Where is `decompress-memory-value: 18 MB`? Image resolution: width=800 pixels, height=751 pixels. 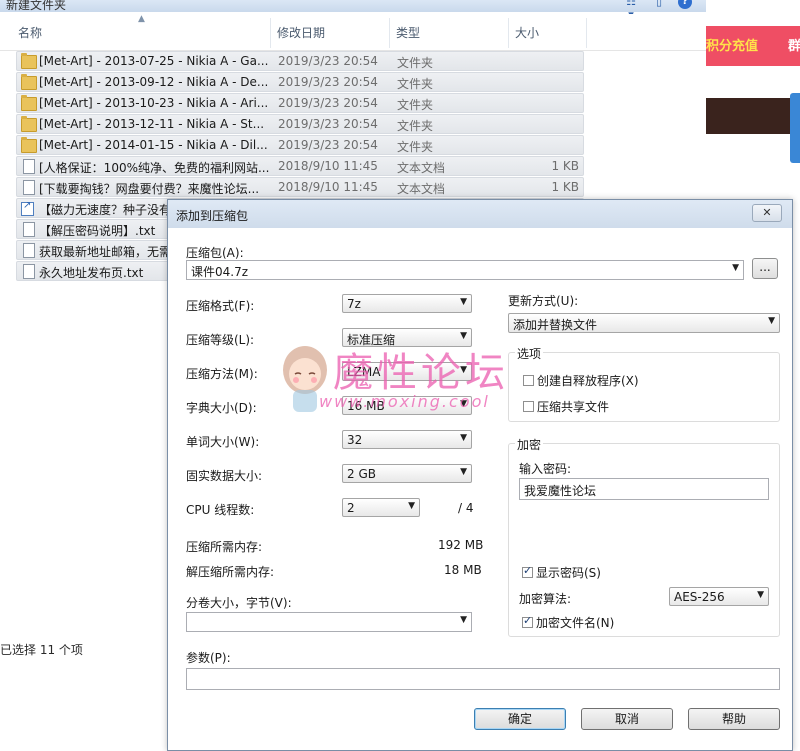
decompress-memory-value: 18 MB is located at coordinates (463, 570).